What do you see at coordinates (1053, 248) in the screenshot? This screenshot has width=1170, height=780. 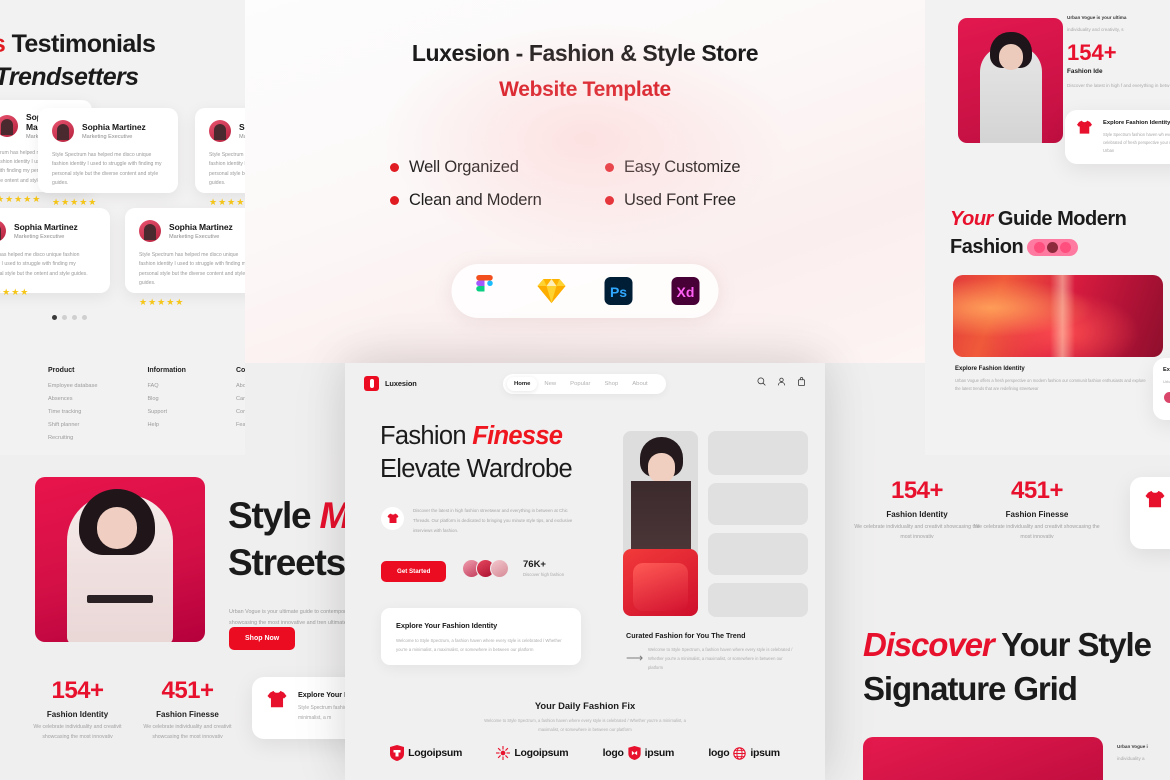 I see `avatar-pill` at bounding box center [1053, 248].